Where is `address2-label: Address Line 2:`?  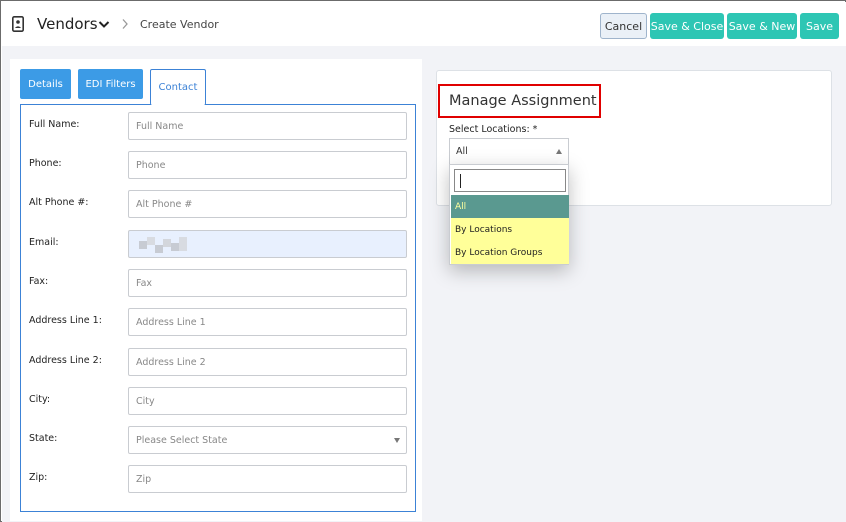 address2-label: Address Line 2: is located at coordinates (65, 360).